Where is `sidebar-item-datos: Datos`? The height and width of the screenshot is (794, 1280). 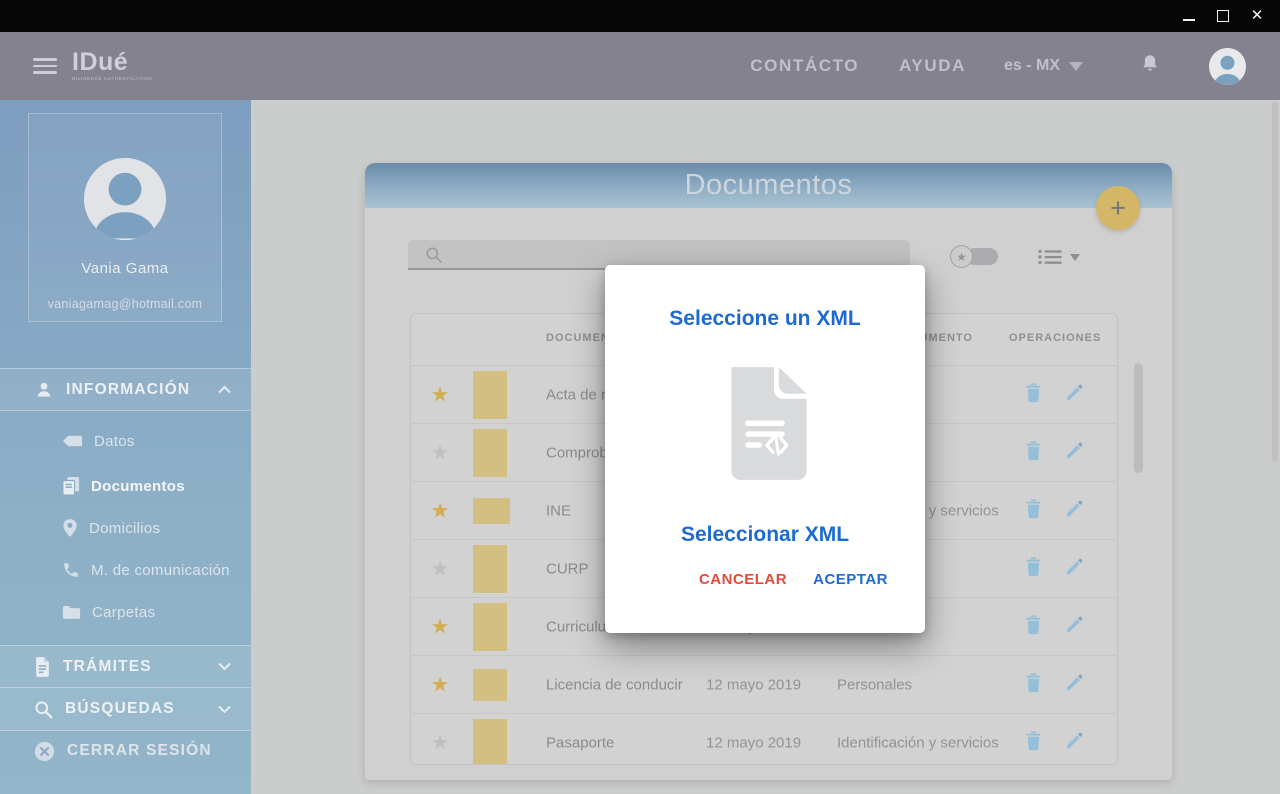 sidebar-item-datos: Datos is located at coordinates (125, 441).